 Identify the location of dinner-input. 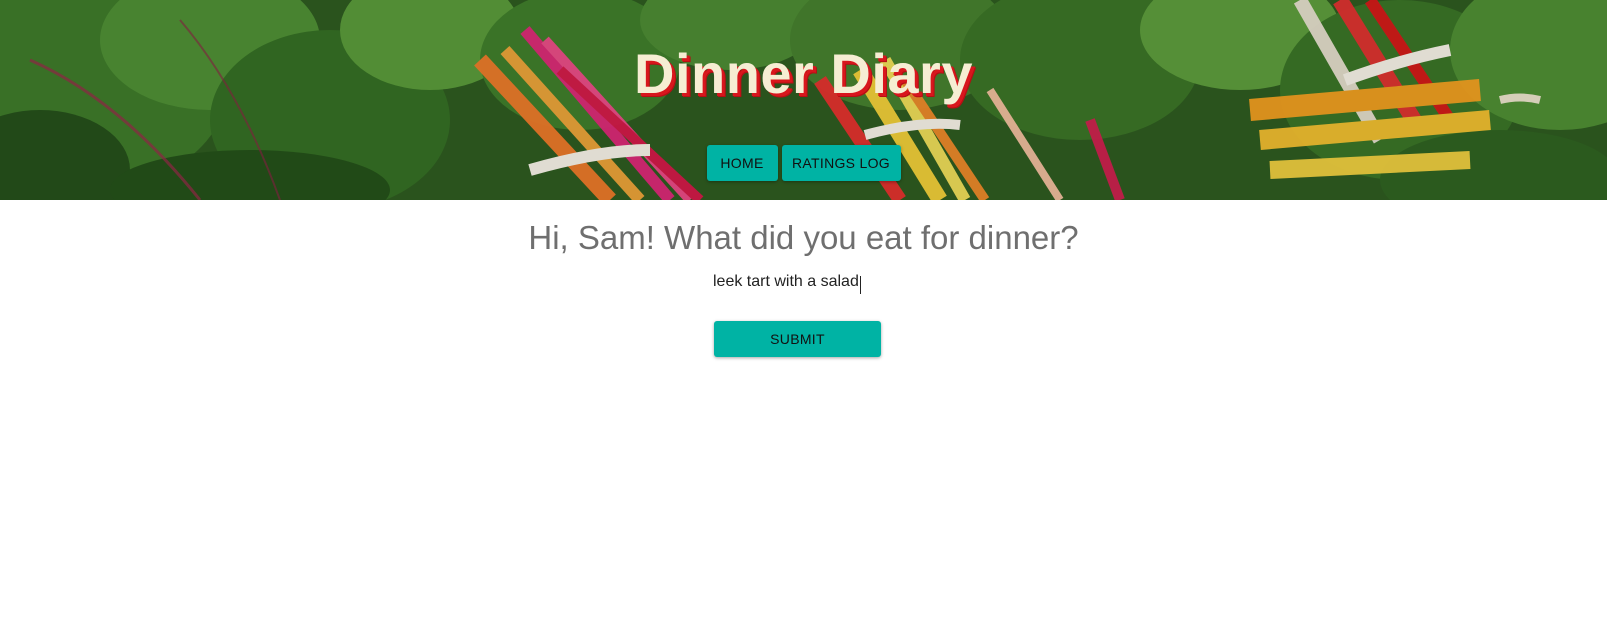
(795, 282).